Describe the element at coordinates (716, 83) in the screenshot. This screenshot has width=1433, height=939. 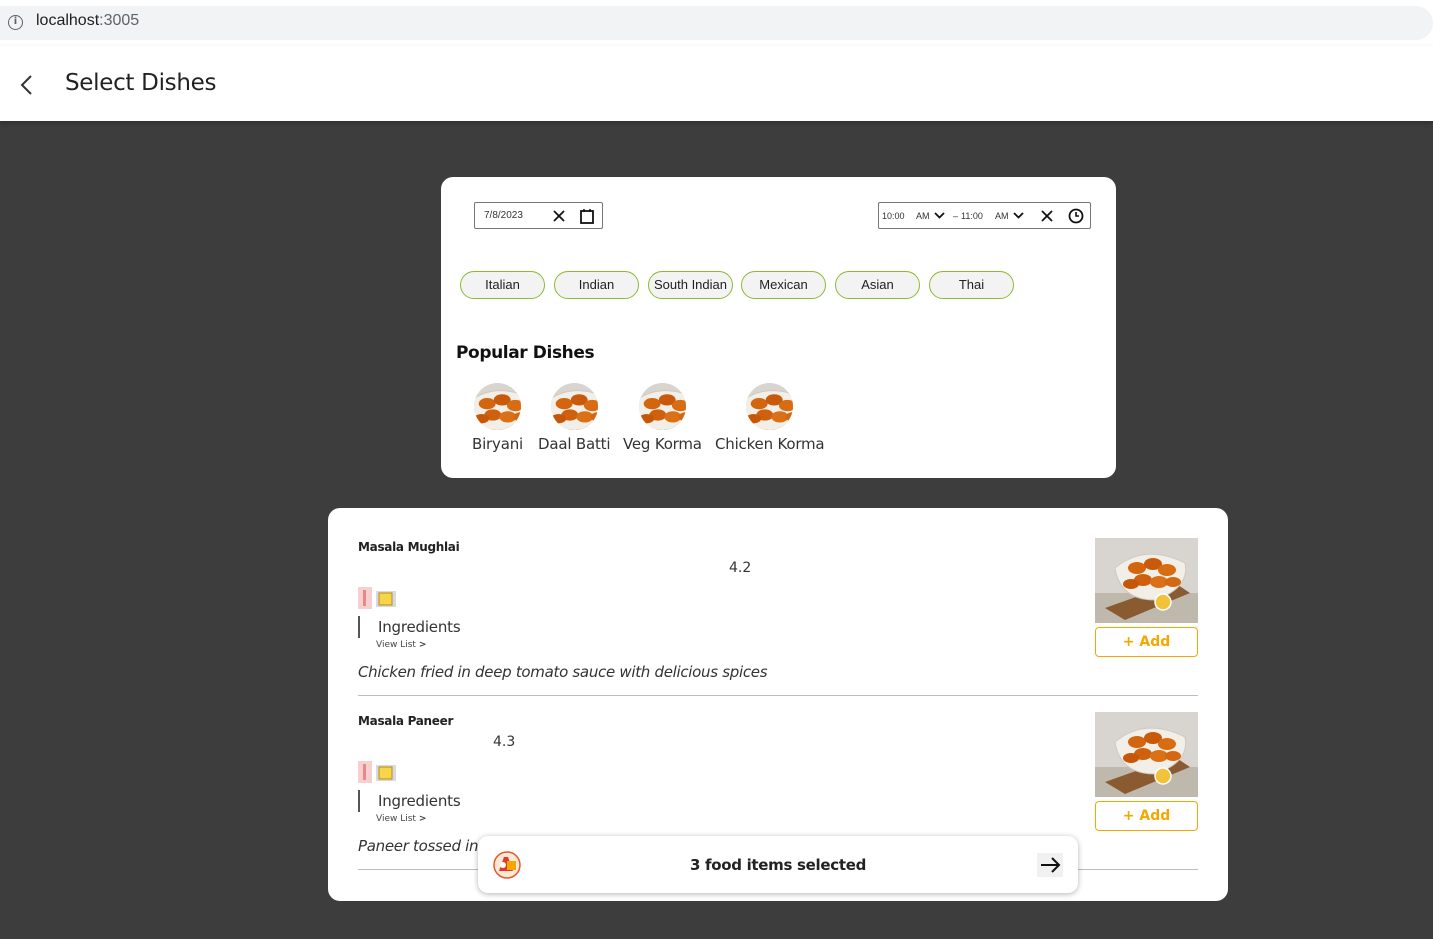
I see `app-header: Select Dishes` at that location.